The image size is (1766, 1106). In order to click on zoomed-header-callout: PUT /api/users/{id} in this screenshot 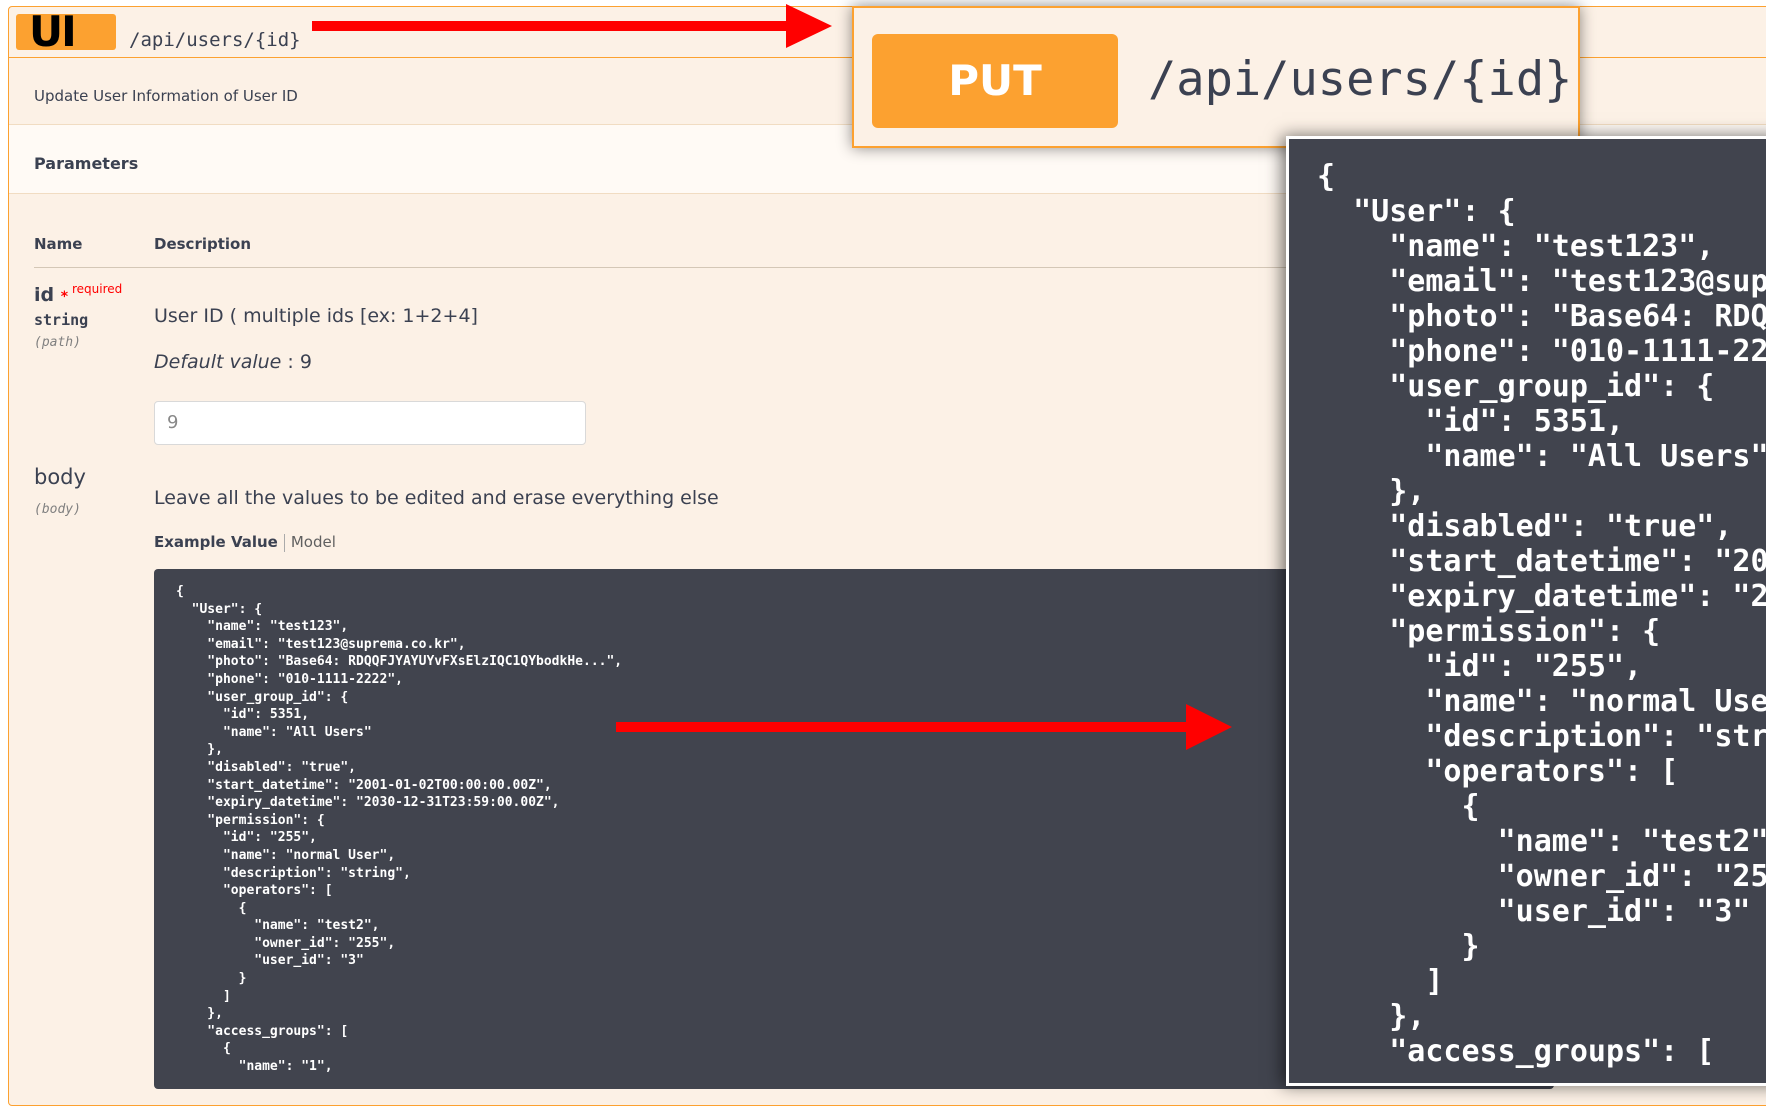, I will do `click(1216, 77)`.